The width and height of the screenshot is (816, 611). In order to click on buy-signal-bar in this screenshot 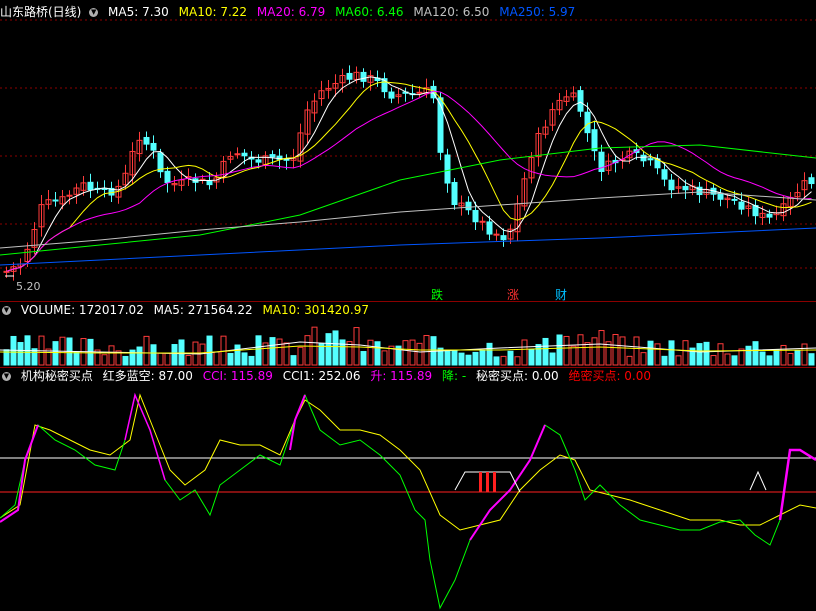, I will do `click(487, 482)`.